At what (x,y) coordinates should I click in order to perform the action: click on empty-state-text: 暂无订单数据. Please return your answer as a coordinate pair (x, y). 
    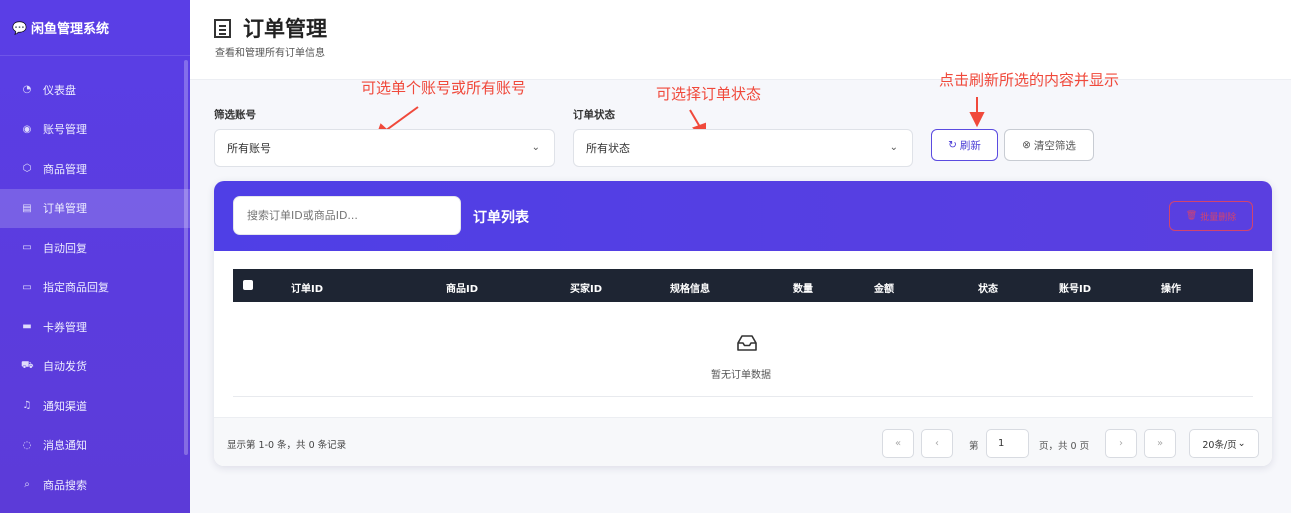
    Looking at the image, I should click on (741, 375).